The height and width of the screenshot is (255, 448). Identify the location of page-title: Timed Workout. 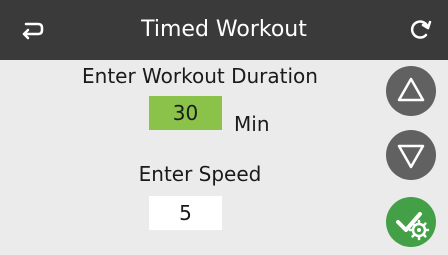
(224, 29).